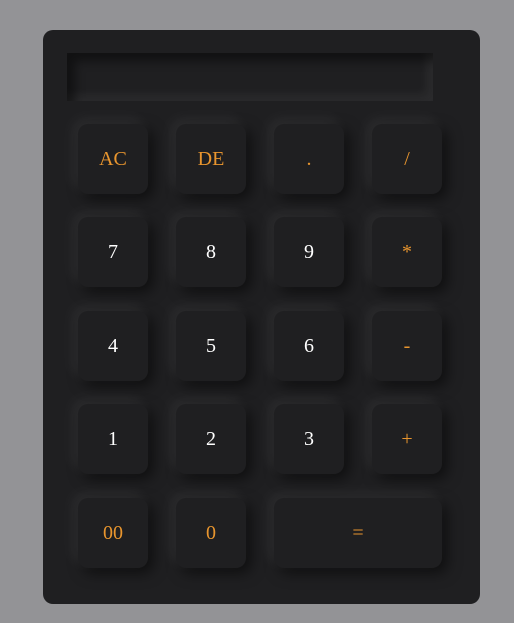 This screenshot has width=514, height=623. What do you see at coordinates (113, 533) in the screenshot?
I see `double-zero-button: 00` at bounding box center [113, 533].